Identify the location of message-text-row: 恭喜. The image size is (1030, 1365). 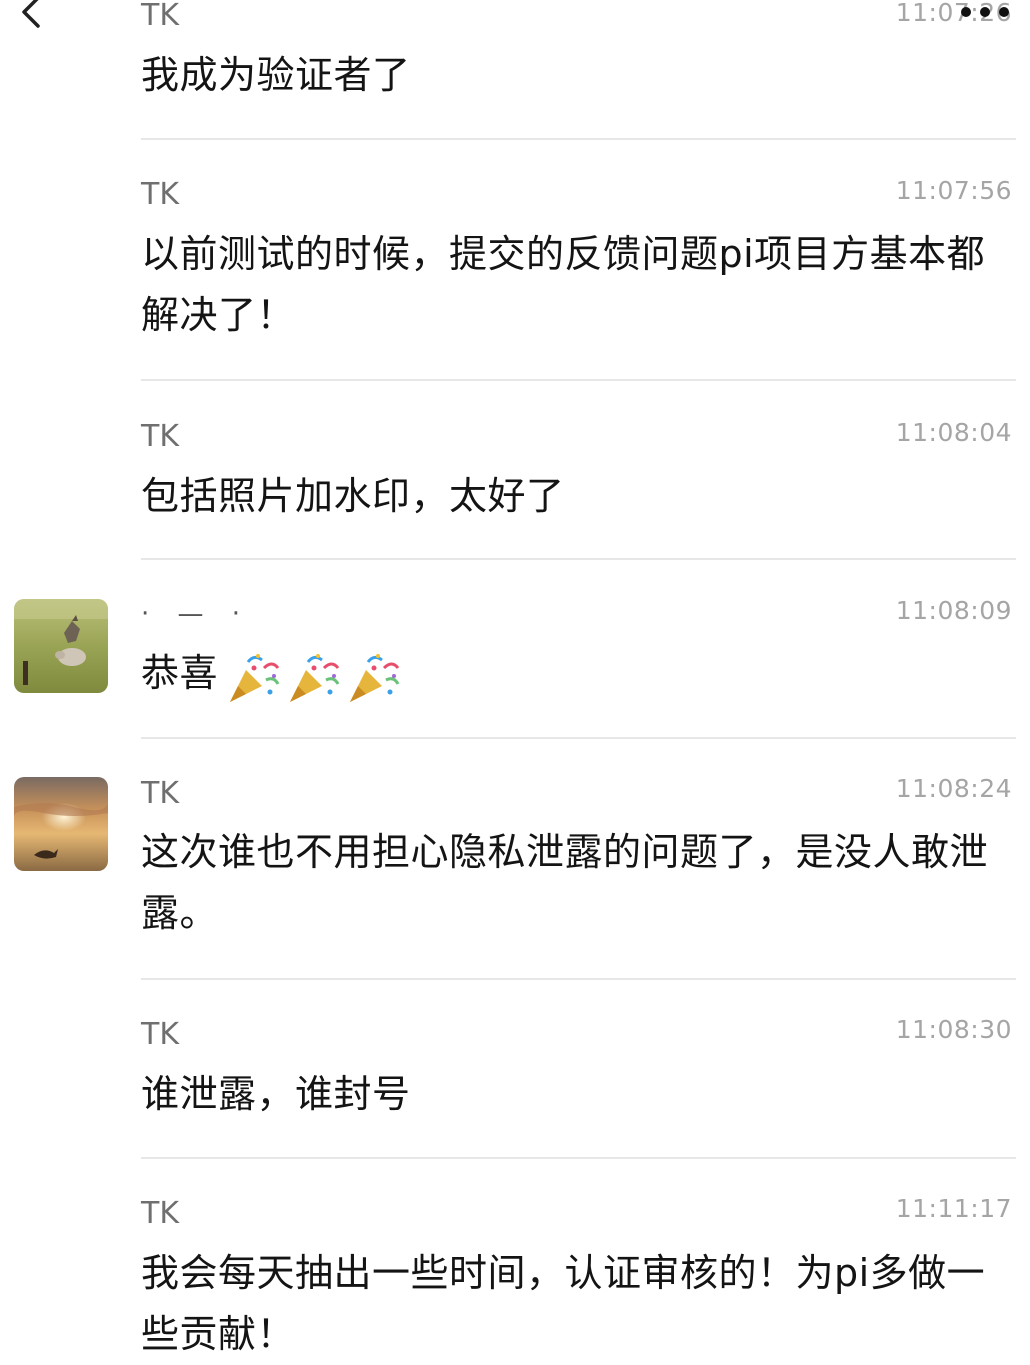
(571, 674).